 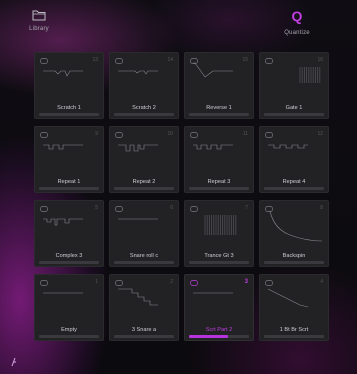 What do you see at coordinates (219, 182) in the screenshot?
I see `pad-label: Repeat 3` at bounding box center [219, 182].